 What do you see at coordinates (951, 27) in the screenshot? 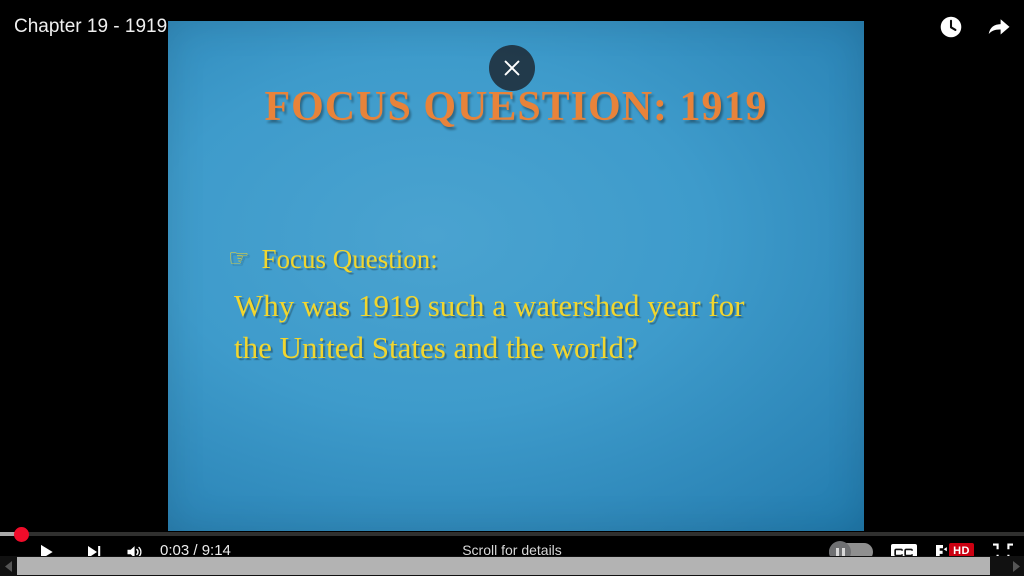
I see `watch-later-icon` at bounding box center [951, 27].